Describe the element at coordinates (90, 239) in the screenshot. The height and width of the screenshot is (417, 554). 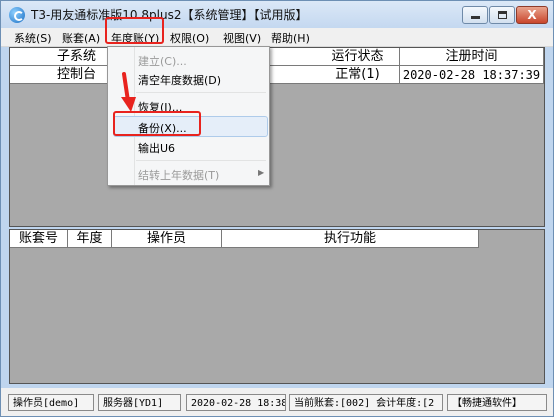
I see `column-header-year: 年度` at that location.